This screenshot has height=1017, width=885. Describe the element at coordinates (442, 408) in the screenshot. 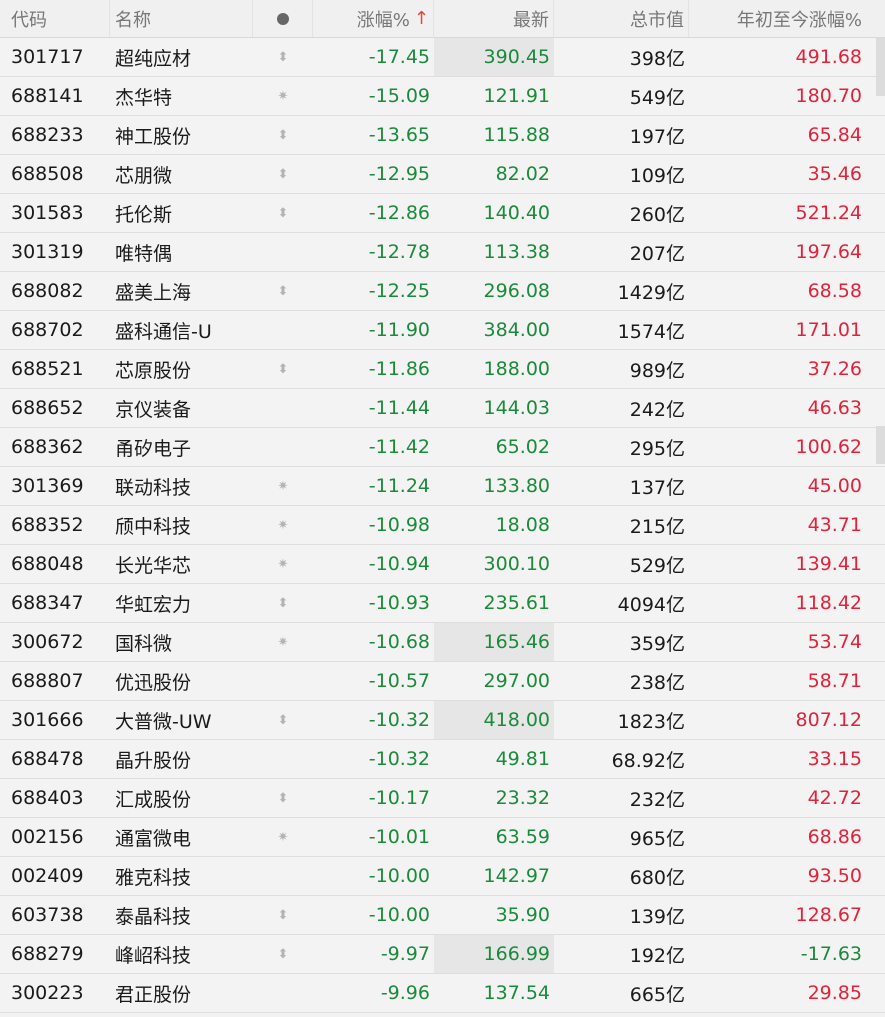

I see `table-row: 688652 京仪装备 -11.44 144.03 242亿 46.63` at that location.